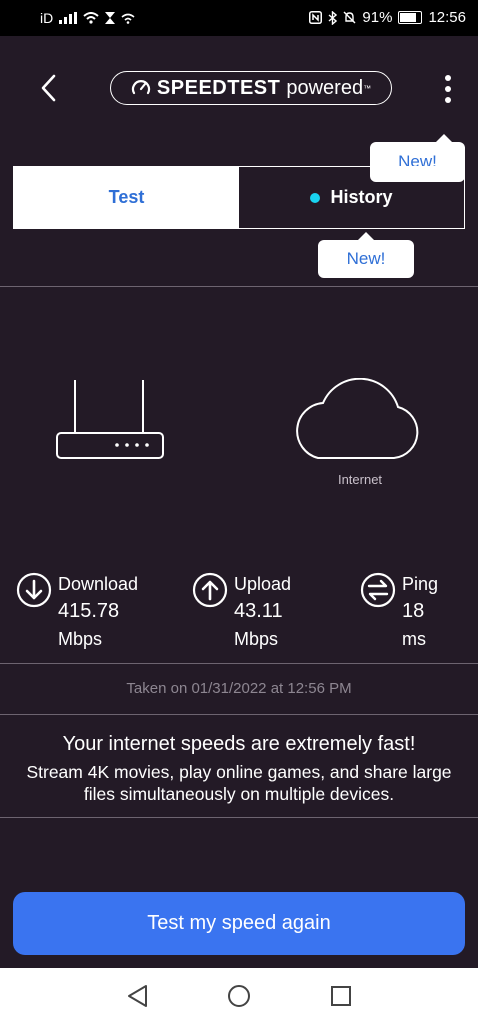 This screenshot has height=1024, width=478. Describe the element at coordinates (316, 17) in the screenshot. I see `nfc-icon` at that location.